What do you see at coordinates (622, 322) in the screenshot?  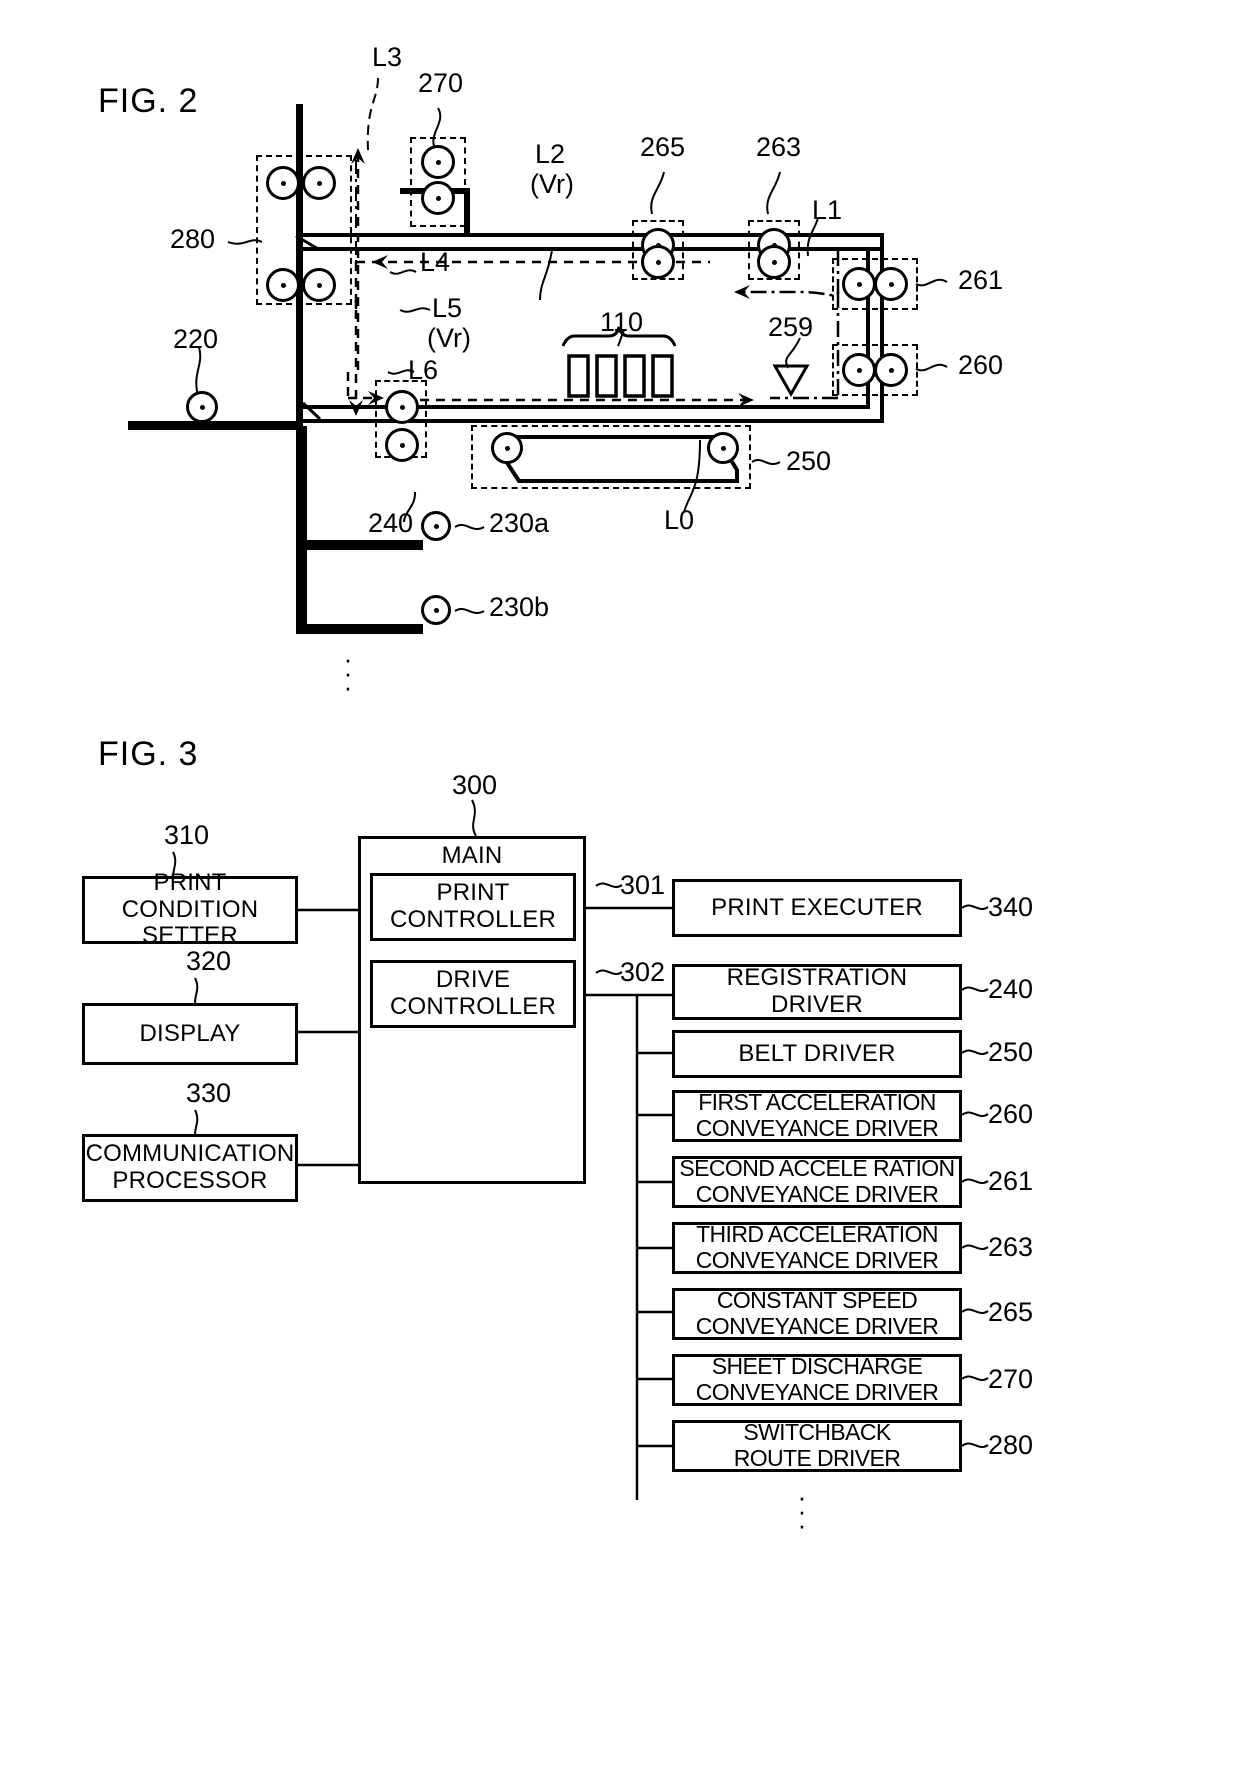 I see `fig2-ref-110: 110` at bounding box center [622, 322].